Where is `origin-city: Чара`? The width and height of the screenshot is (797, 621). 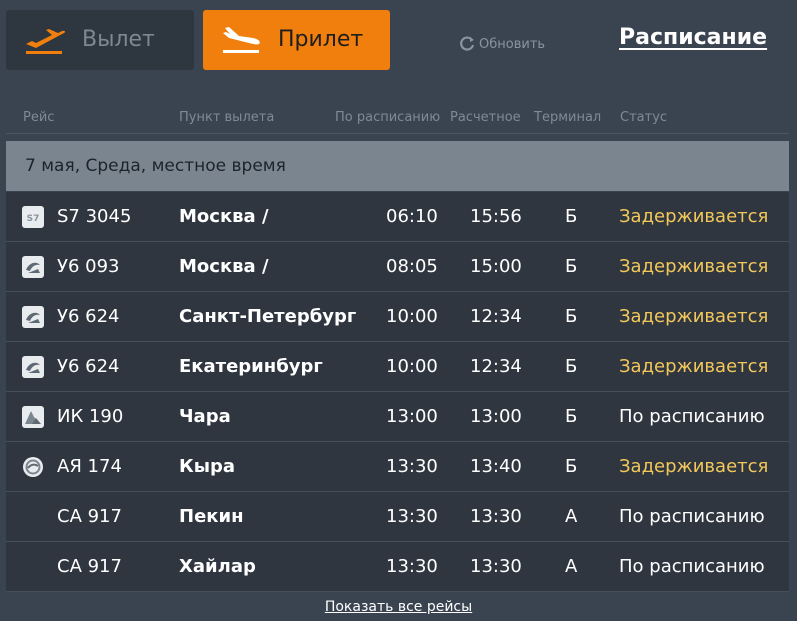
origin-city: Чара is located at coordinates (205, 416).